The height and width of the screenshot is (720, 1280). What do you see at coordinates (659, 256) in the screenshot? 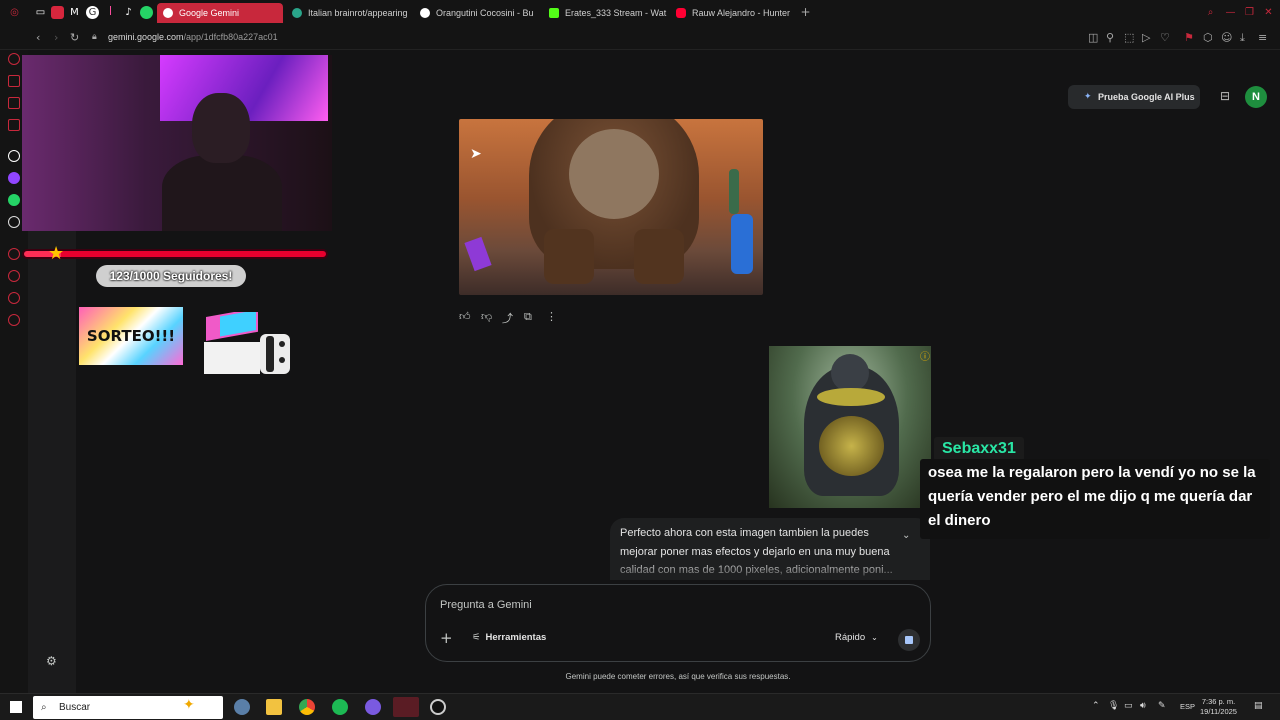
I see `image-gorilla-leg` at bounding box center [659, 256].